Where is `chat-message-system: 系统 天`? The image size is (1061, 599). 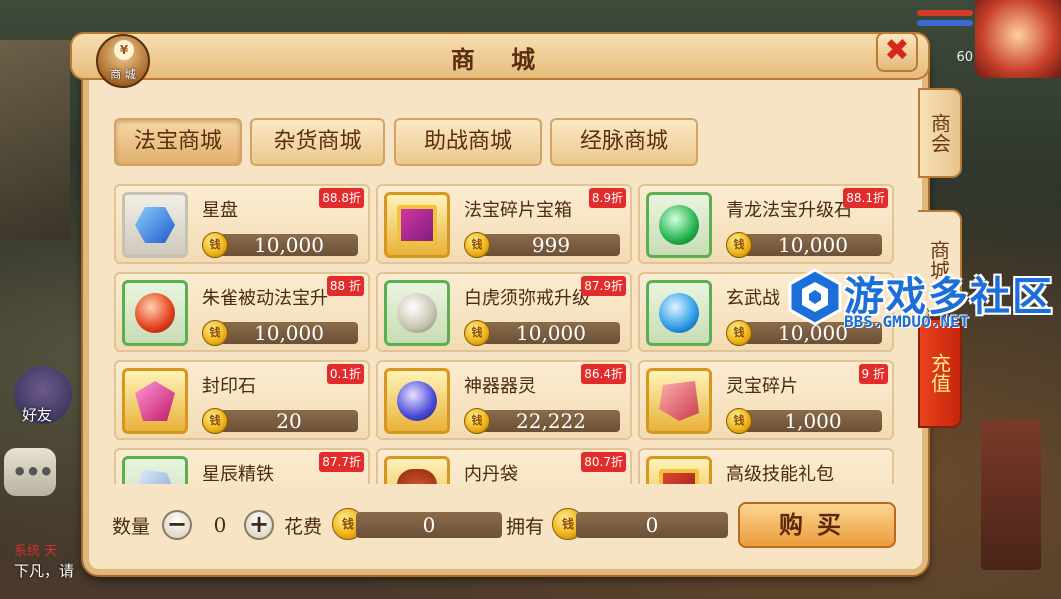 chat-message-system: 系统 天 is located at coordinates (36, 551).